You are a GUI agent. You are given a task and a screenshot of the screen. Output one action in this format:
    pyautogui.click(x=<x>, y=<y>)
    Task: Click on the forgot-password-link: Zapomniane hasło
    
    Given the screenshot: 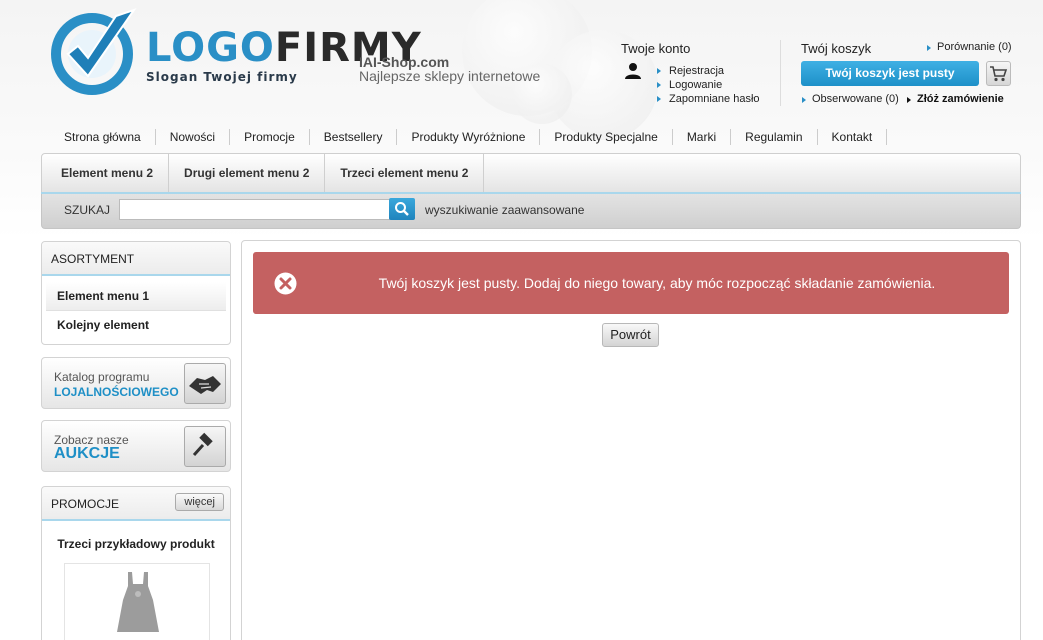 What is the action you would take?
    pyautogui.click(x=708, y=99)
    